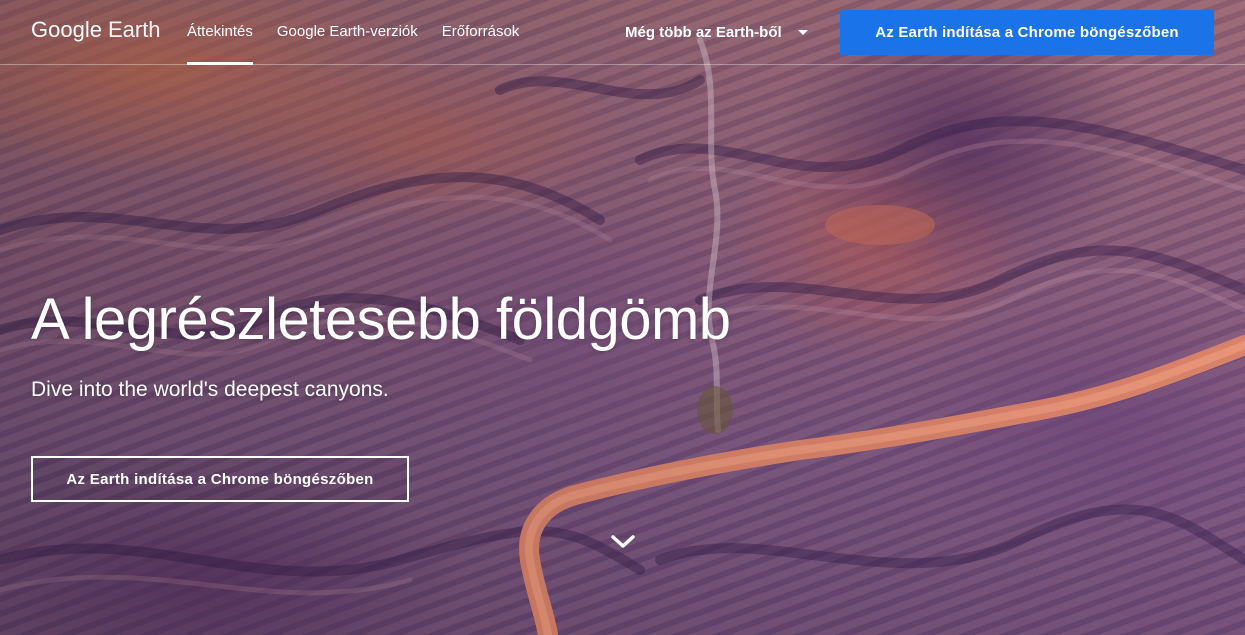  What do you see at coordinates (66, 29) in the screenshot?
I see `logo-google-text: Google` at bounding box center [66, 29].